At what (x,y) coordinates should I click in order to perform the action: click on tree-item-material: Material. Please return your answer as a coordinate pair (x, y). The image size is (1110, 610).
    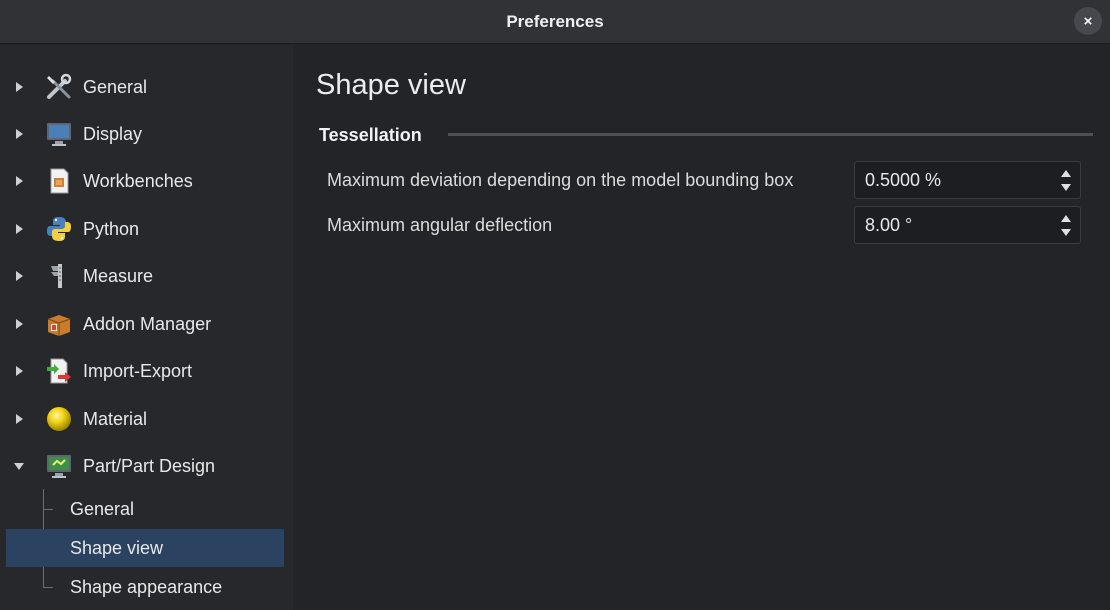
    Looking at the image, I should click on (146, 419).